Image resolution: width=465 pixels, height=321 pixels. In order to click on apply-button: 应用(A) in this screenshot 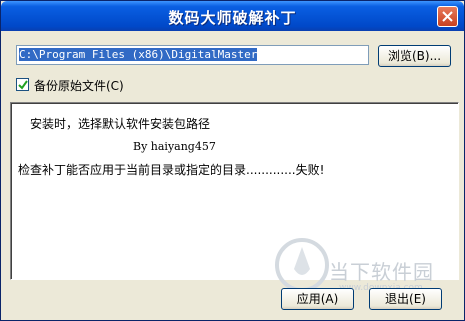, I will do `click(317, 299)`.